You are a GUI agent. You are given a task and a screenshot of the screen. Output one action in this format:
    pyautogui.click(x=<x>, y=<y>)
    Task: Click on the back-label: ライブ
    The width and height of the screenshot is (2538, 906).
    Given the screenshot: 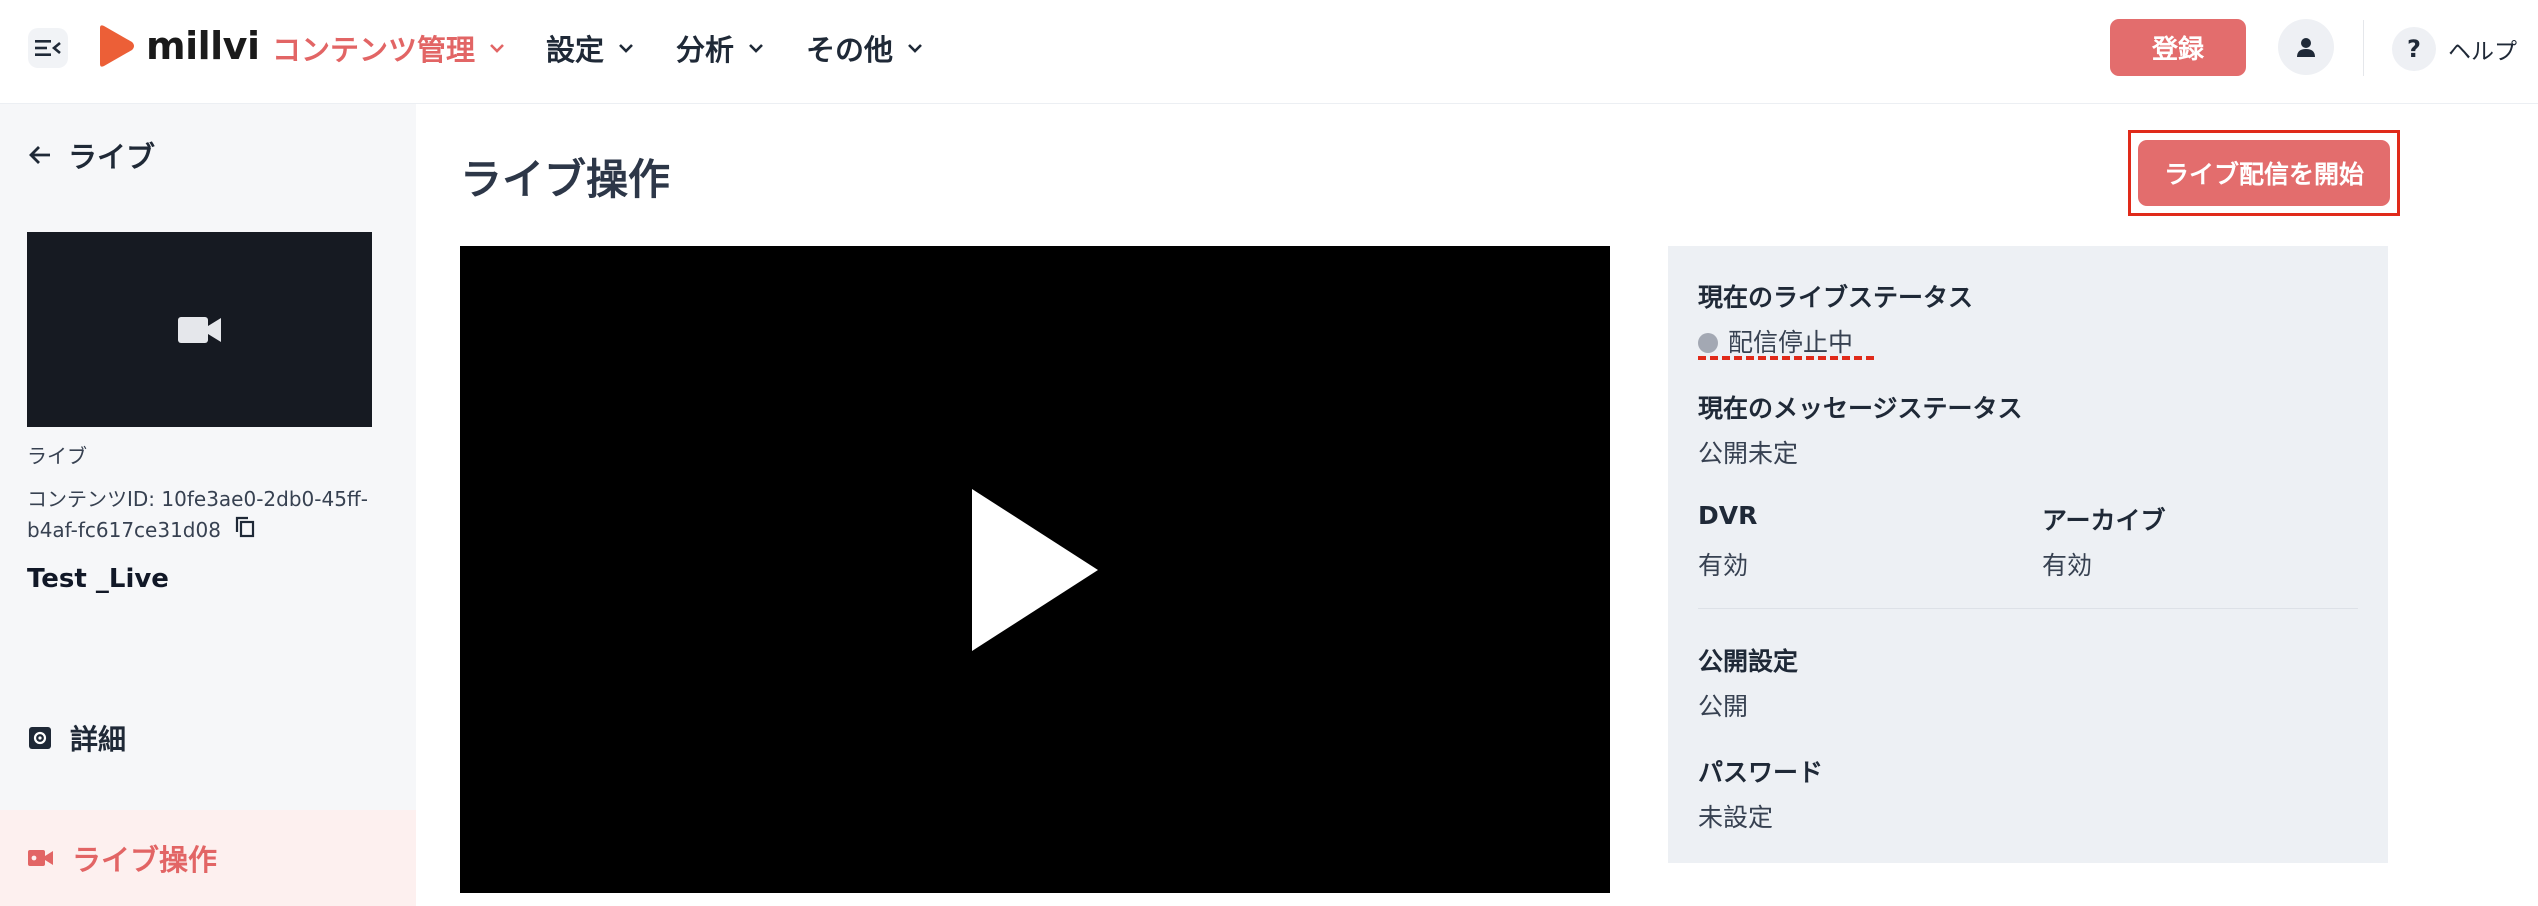 What is the action you would take?
    pyautogui.click(x=112, y=157)
    